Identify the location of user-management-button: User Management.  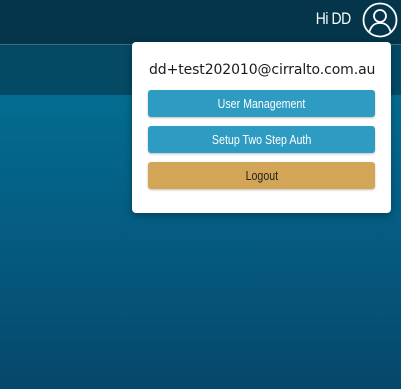
(261, 103).